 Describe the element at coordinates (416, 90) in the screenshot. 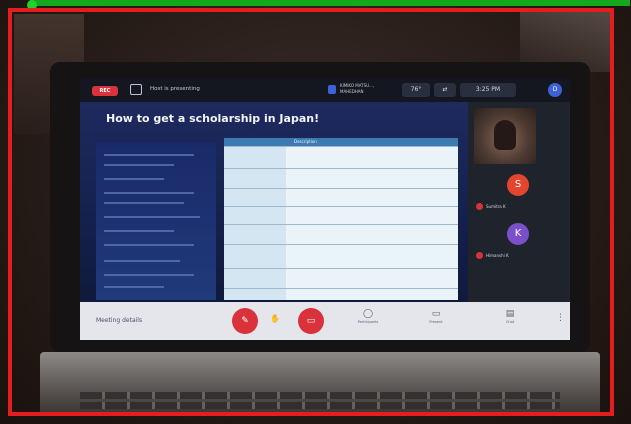

I see `weather-button: 76°` at that location.